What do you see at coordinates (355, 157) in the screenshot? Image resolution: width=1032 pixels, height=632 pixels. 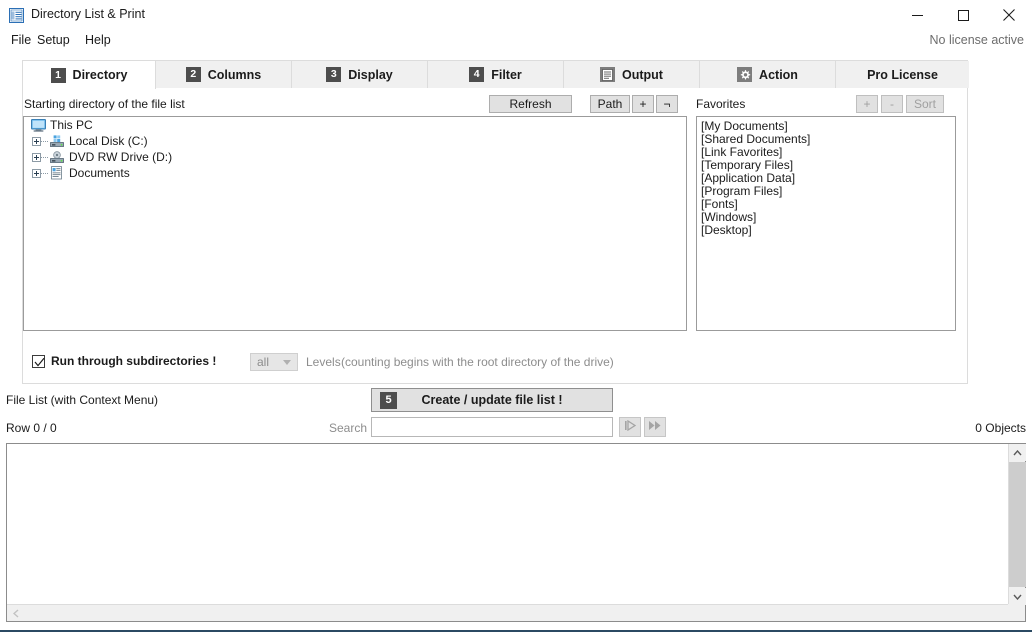 I see `tree-item-dvd-rw-drive-d: DVD RW Drive (D:)` at bounding box center [355, 157].